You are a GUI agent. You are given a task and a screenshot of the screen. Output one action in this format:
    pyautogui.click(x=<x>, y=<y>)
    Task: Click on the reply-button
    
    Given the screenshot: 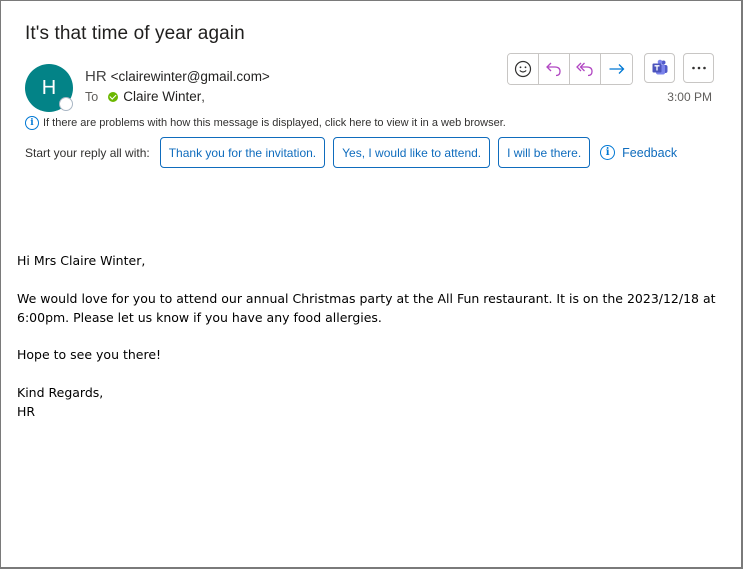 What is the action you would take?
    pyautogui.click(x=554, y=69)
    